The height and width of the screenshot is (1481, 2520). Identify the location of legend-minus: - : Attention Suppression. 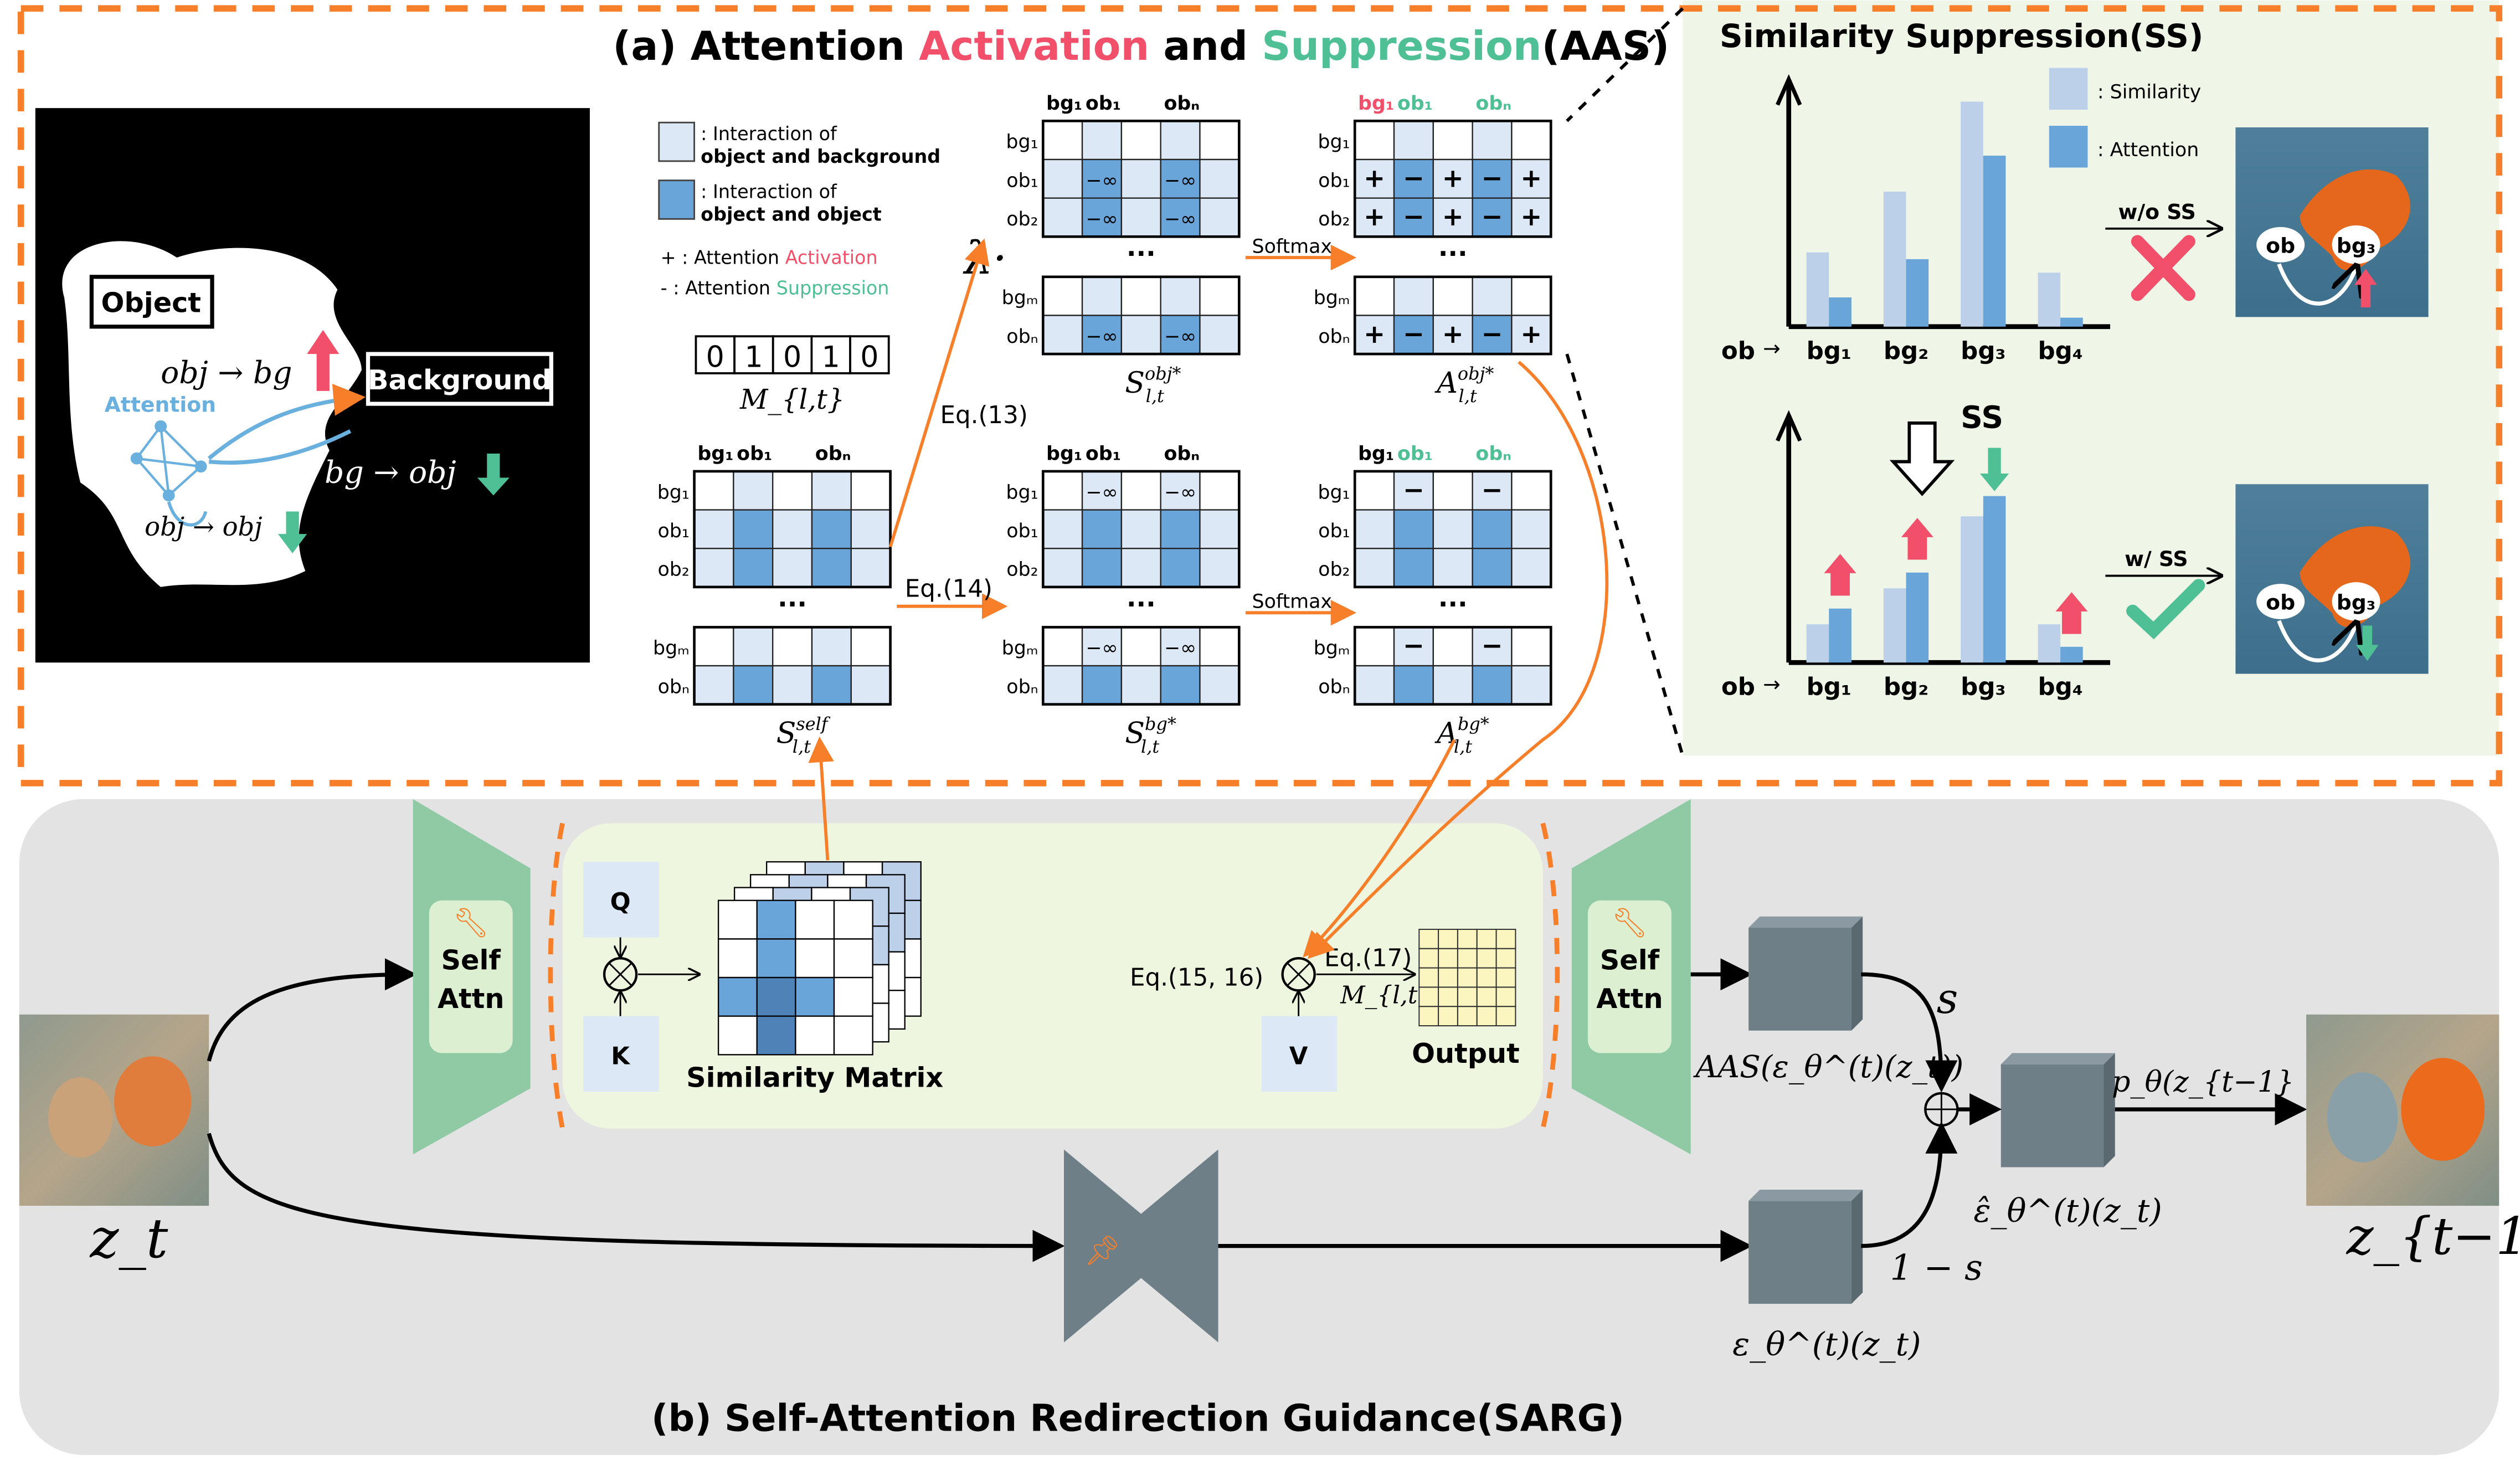
(775, 288).